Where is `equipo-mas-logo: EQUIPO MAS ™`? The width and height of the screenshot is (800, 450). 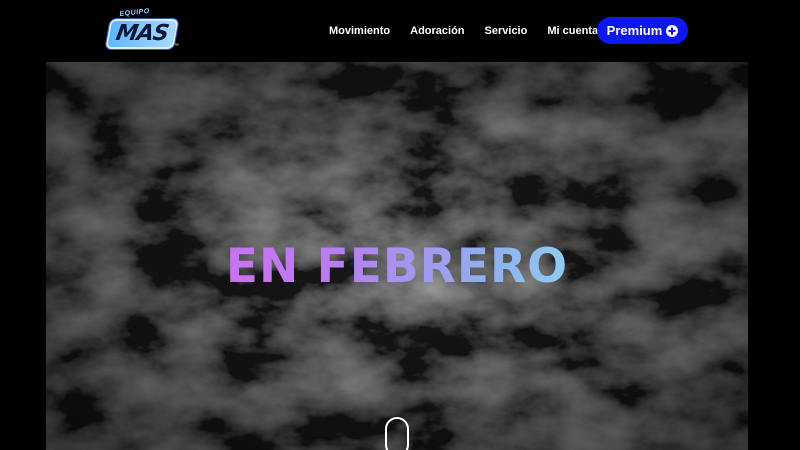
equipo-mas-logo: EQUIPO MAS ™ is located at coordinates (142, 28).